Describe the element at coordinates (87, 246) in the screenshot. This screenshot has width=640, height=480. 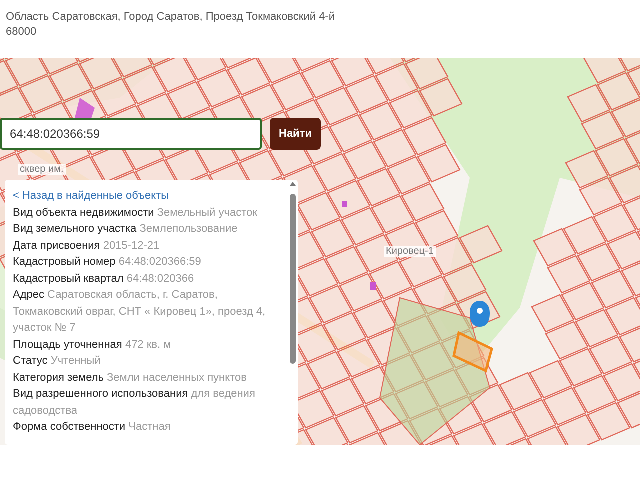
I see `property-text: Дата присвоения 2015-12-21` at that location.